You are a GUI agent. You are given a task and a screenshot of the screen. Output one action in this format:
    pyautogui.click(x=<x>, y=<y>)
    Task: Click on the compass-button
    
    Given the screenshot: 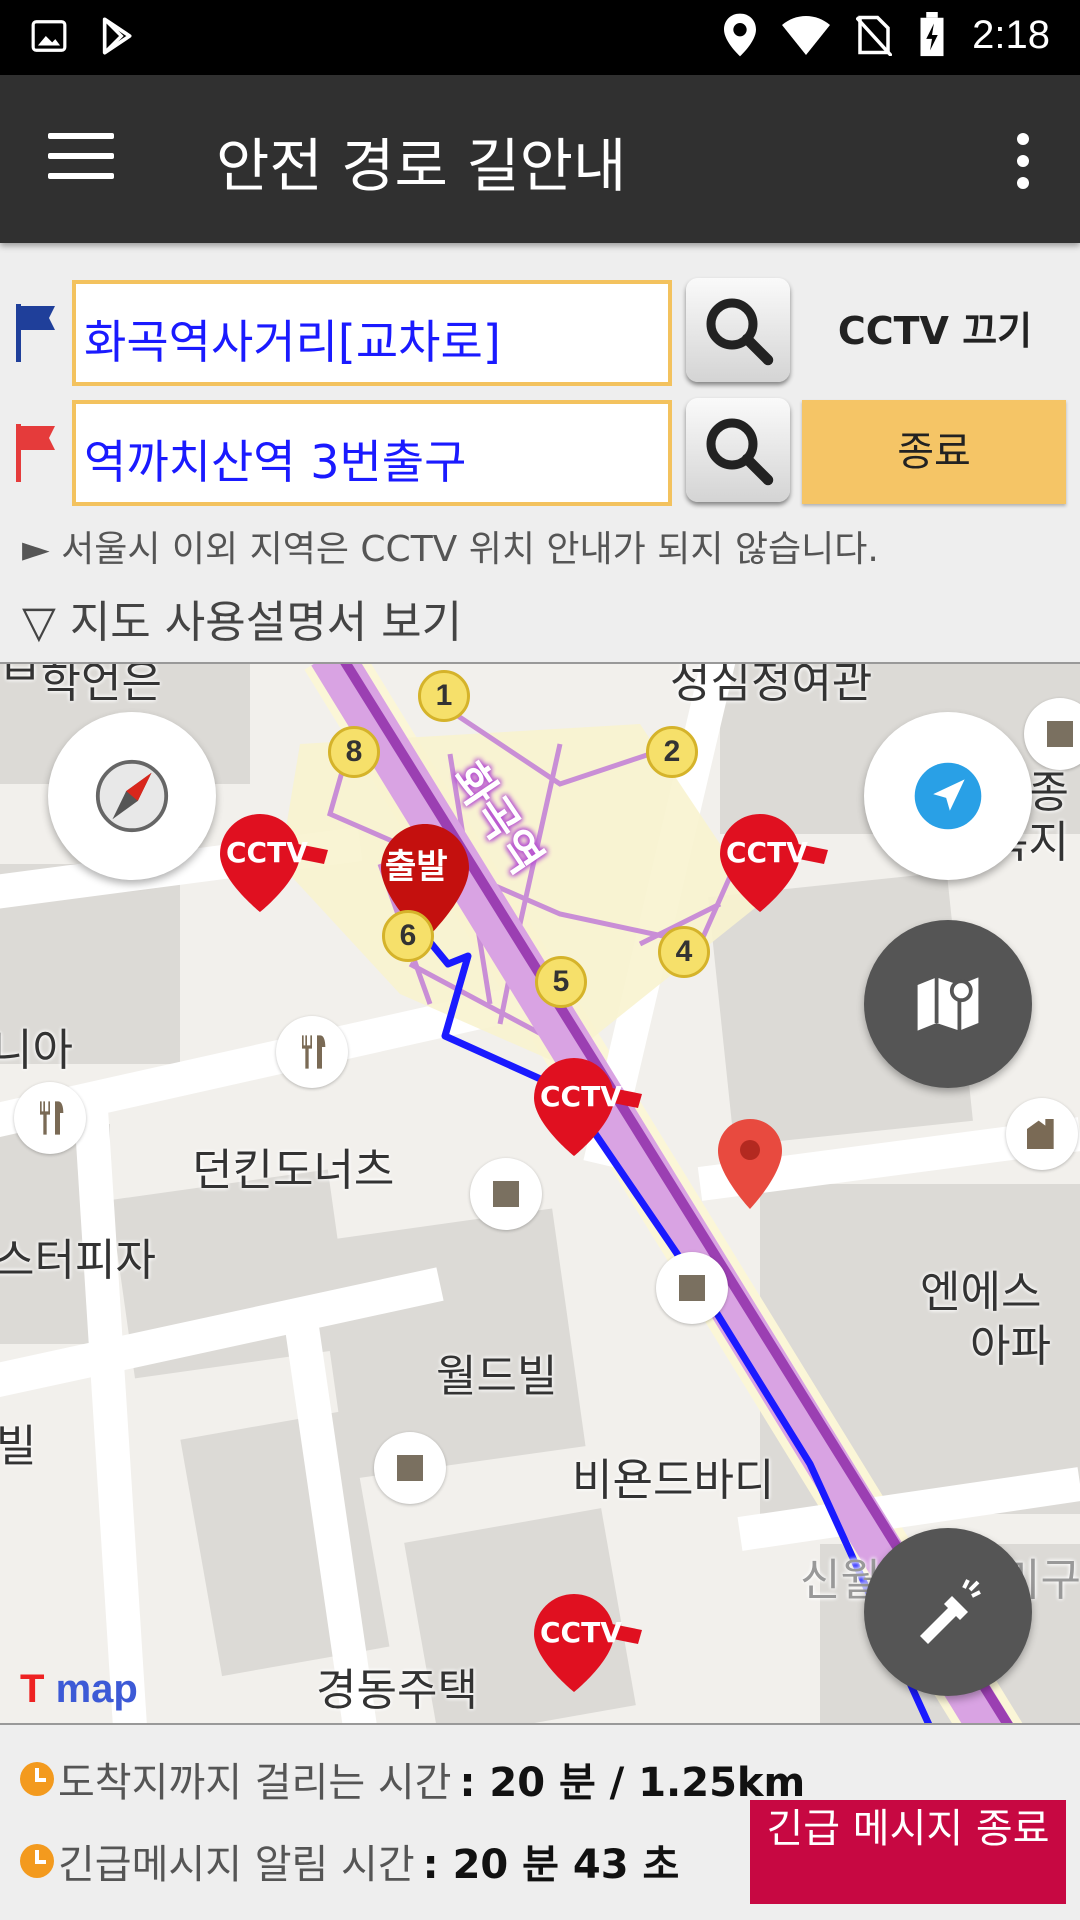 What is the action you would take?
    pyautogui.click(x=132, y=796)
    